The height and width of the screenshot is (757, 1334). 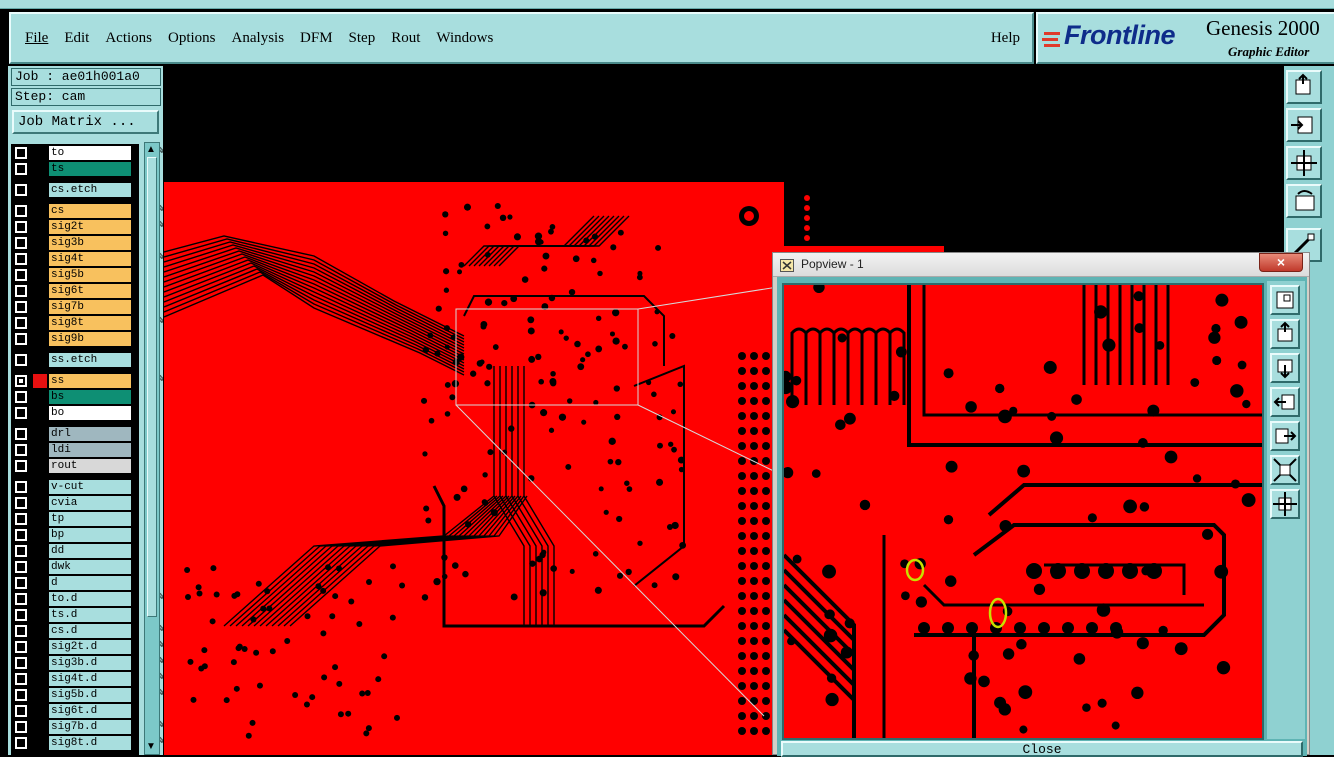 I want to click on layer-row-cs: cs ✎, so click(x=88, y=211).